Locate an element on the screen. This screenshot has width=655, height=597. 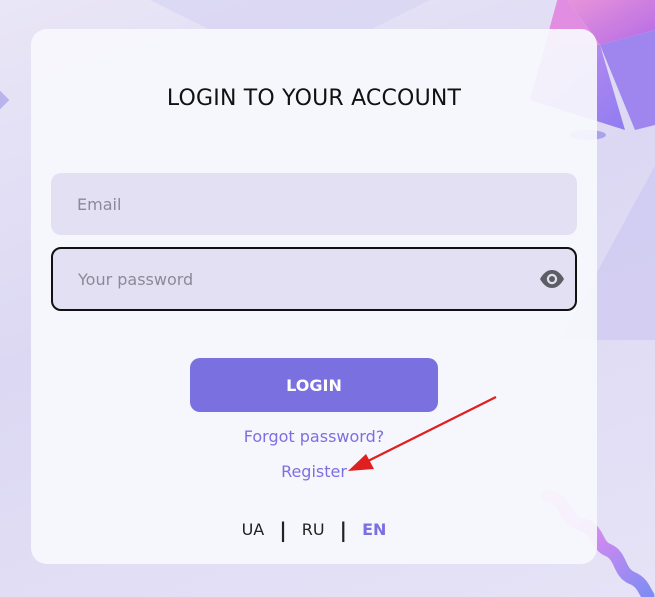
background-diamond-shape is located at coordinates (5, 100).